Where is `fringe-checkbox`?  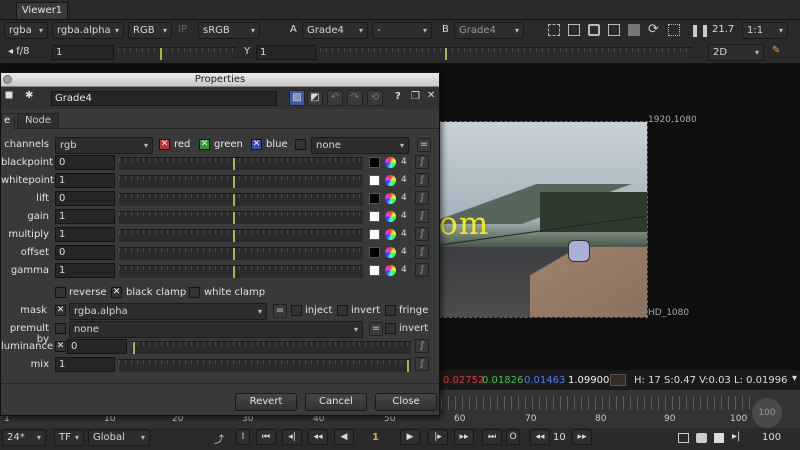 fringe-checkbox is located at coordinates (390, 310).